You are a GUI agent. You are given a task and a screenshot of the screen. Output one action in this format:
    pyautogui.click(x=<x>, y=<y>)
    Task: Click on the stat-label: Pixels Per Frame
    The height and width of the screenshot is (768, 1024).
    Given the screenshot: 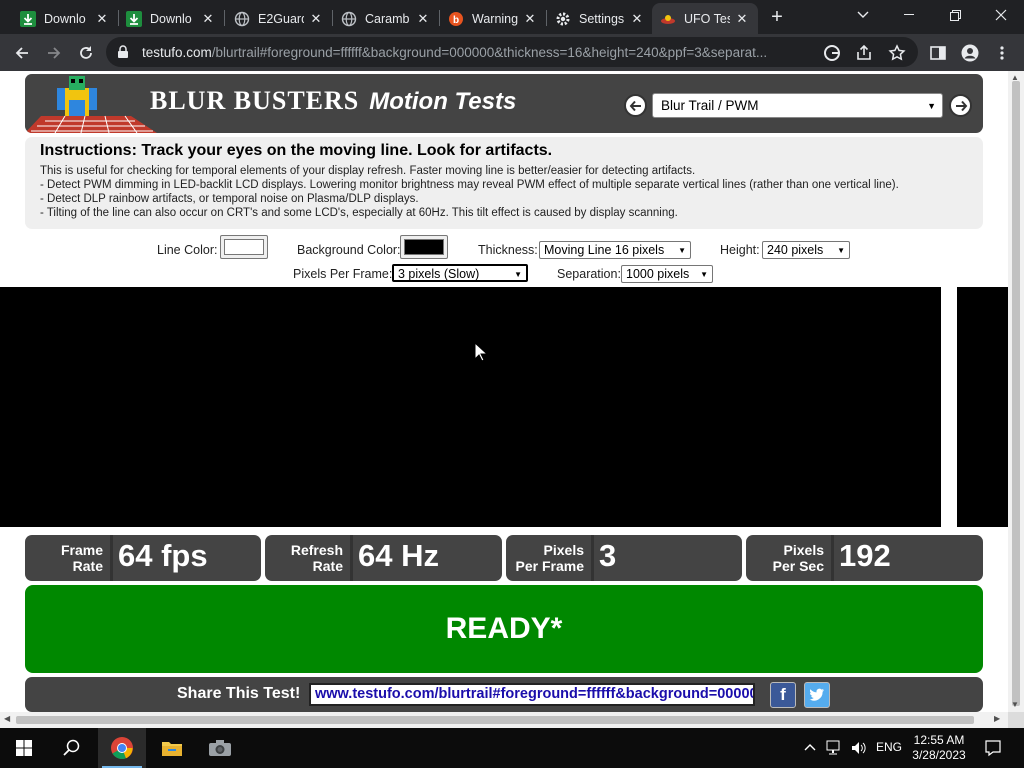 What is the action you would take?
    pyautogui.click(x=549, y=558)
    